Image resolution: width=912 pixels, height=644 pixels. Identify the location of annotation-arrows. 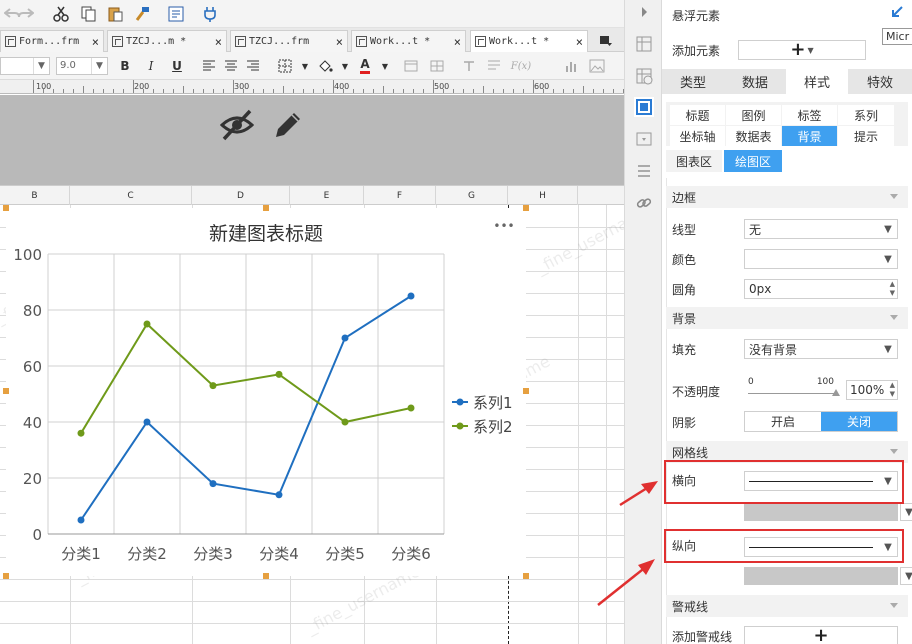
(627, 543).